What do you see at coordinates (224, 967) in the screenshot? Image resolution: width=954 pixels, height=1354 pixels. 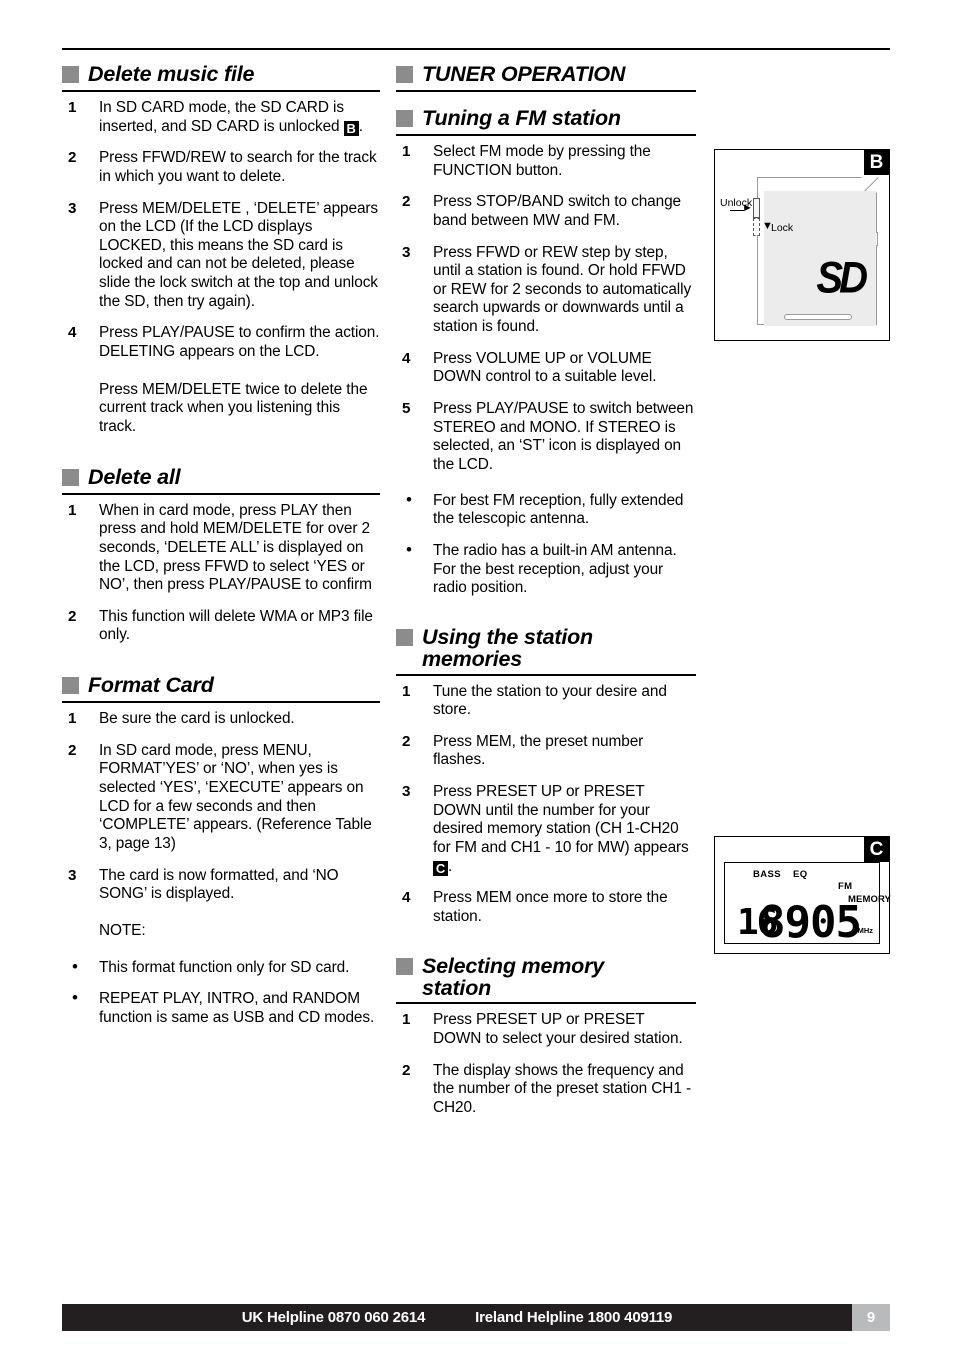 I see `list-text: This format function only for SD card.` at bounding box center [224, 967].